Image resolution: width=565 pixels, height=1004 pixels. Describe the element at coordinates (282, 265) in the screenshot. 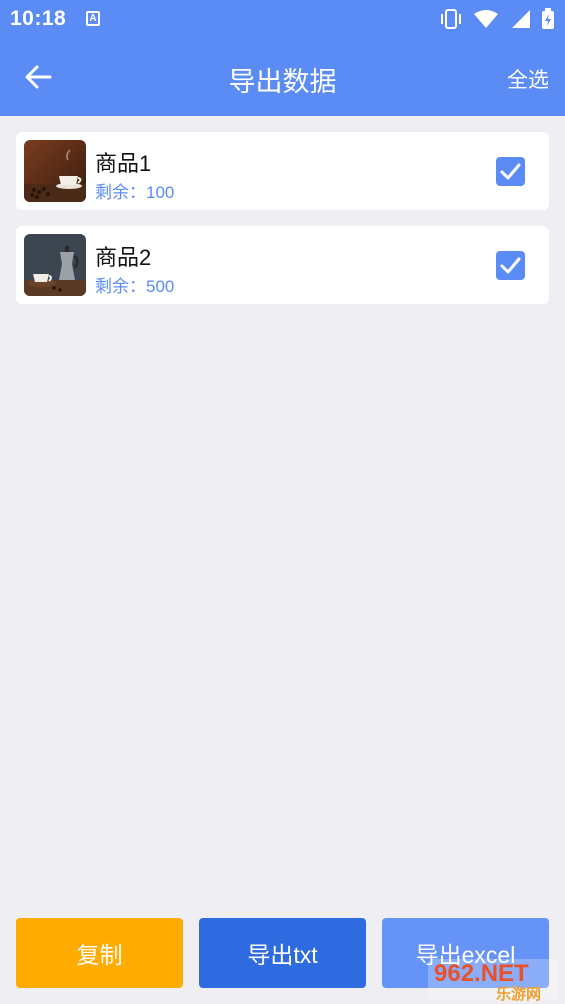

I see `list-item: 商品2 剩余：500` at that location.